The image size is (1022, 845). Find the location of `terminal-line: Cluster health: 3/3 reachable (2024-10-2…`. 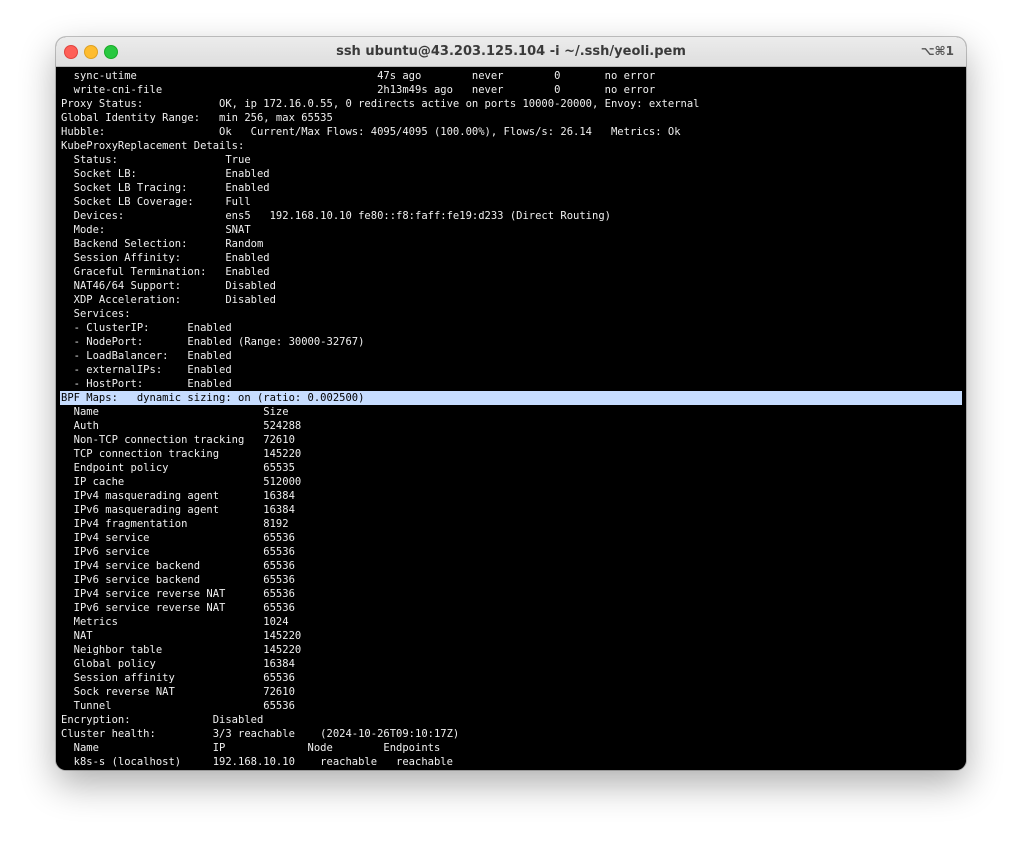

terminal-line: Cluster health: 3/3 reachable (2024-10-2… is located at coordinates (260, 734).